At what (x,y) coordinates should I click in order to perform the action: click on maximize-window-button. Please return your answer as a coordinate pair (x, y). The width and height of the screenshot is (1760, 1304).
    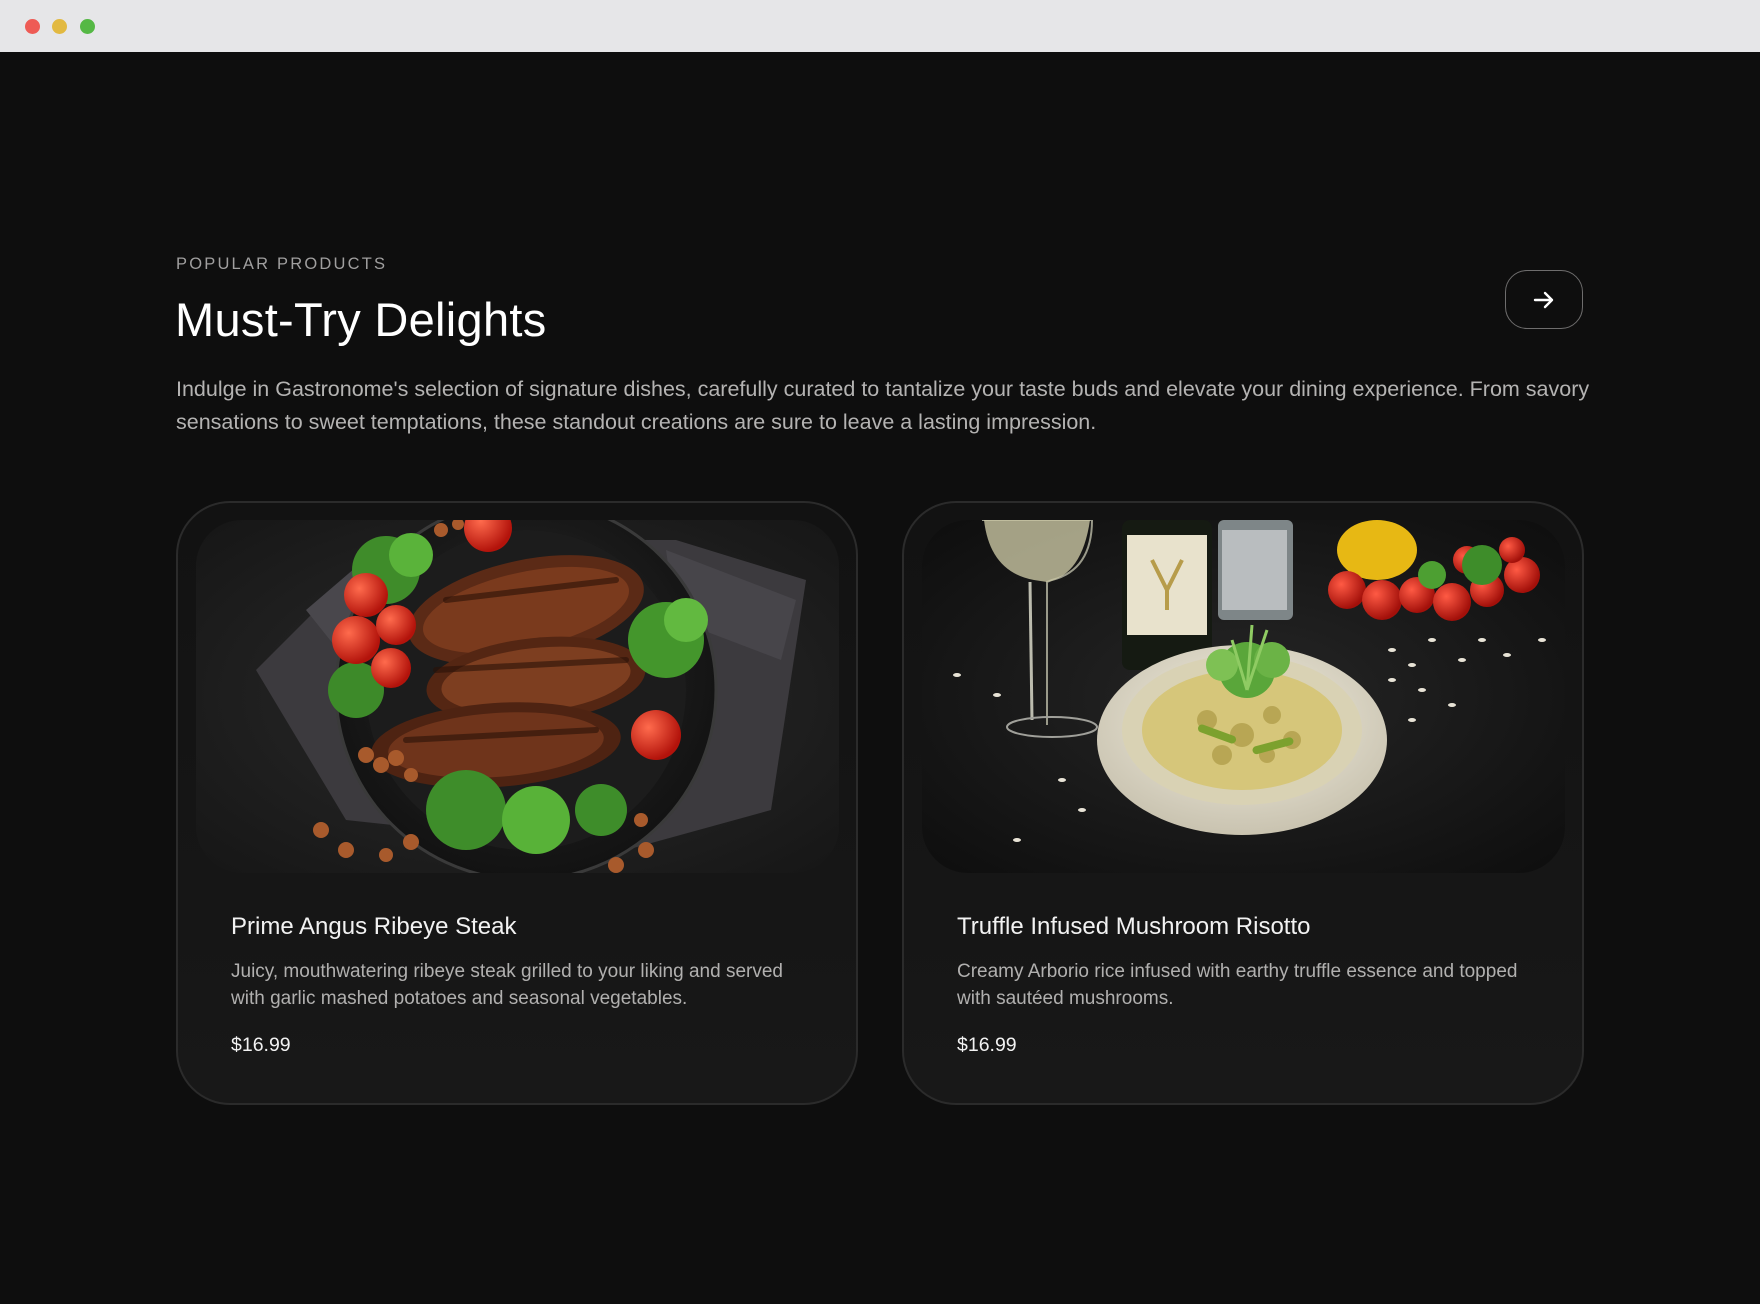
    Looking at the image, I should click on (87, 26).